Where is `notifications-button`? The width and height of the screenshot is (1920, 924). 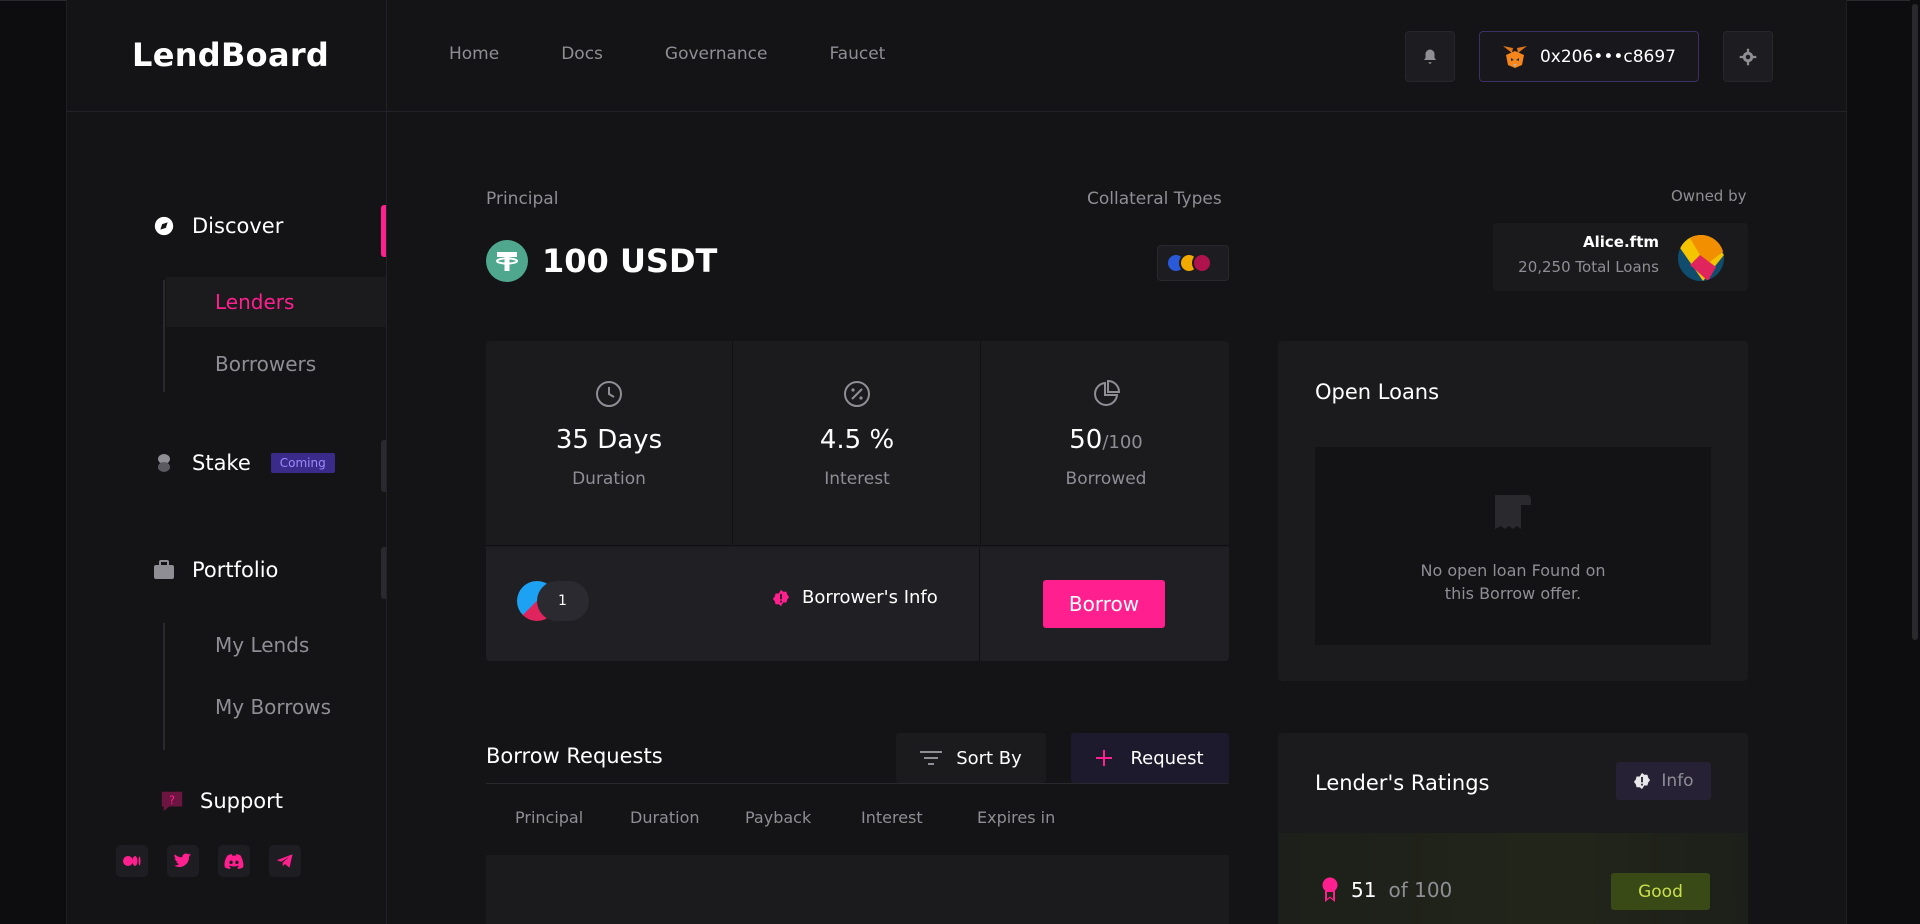
notifications-button is located at coordinates (1430, 56).